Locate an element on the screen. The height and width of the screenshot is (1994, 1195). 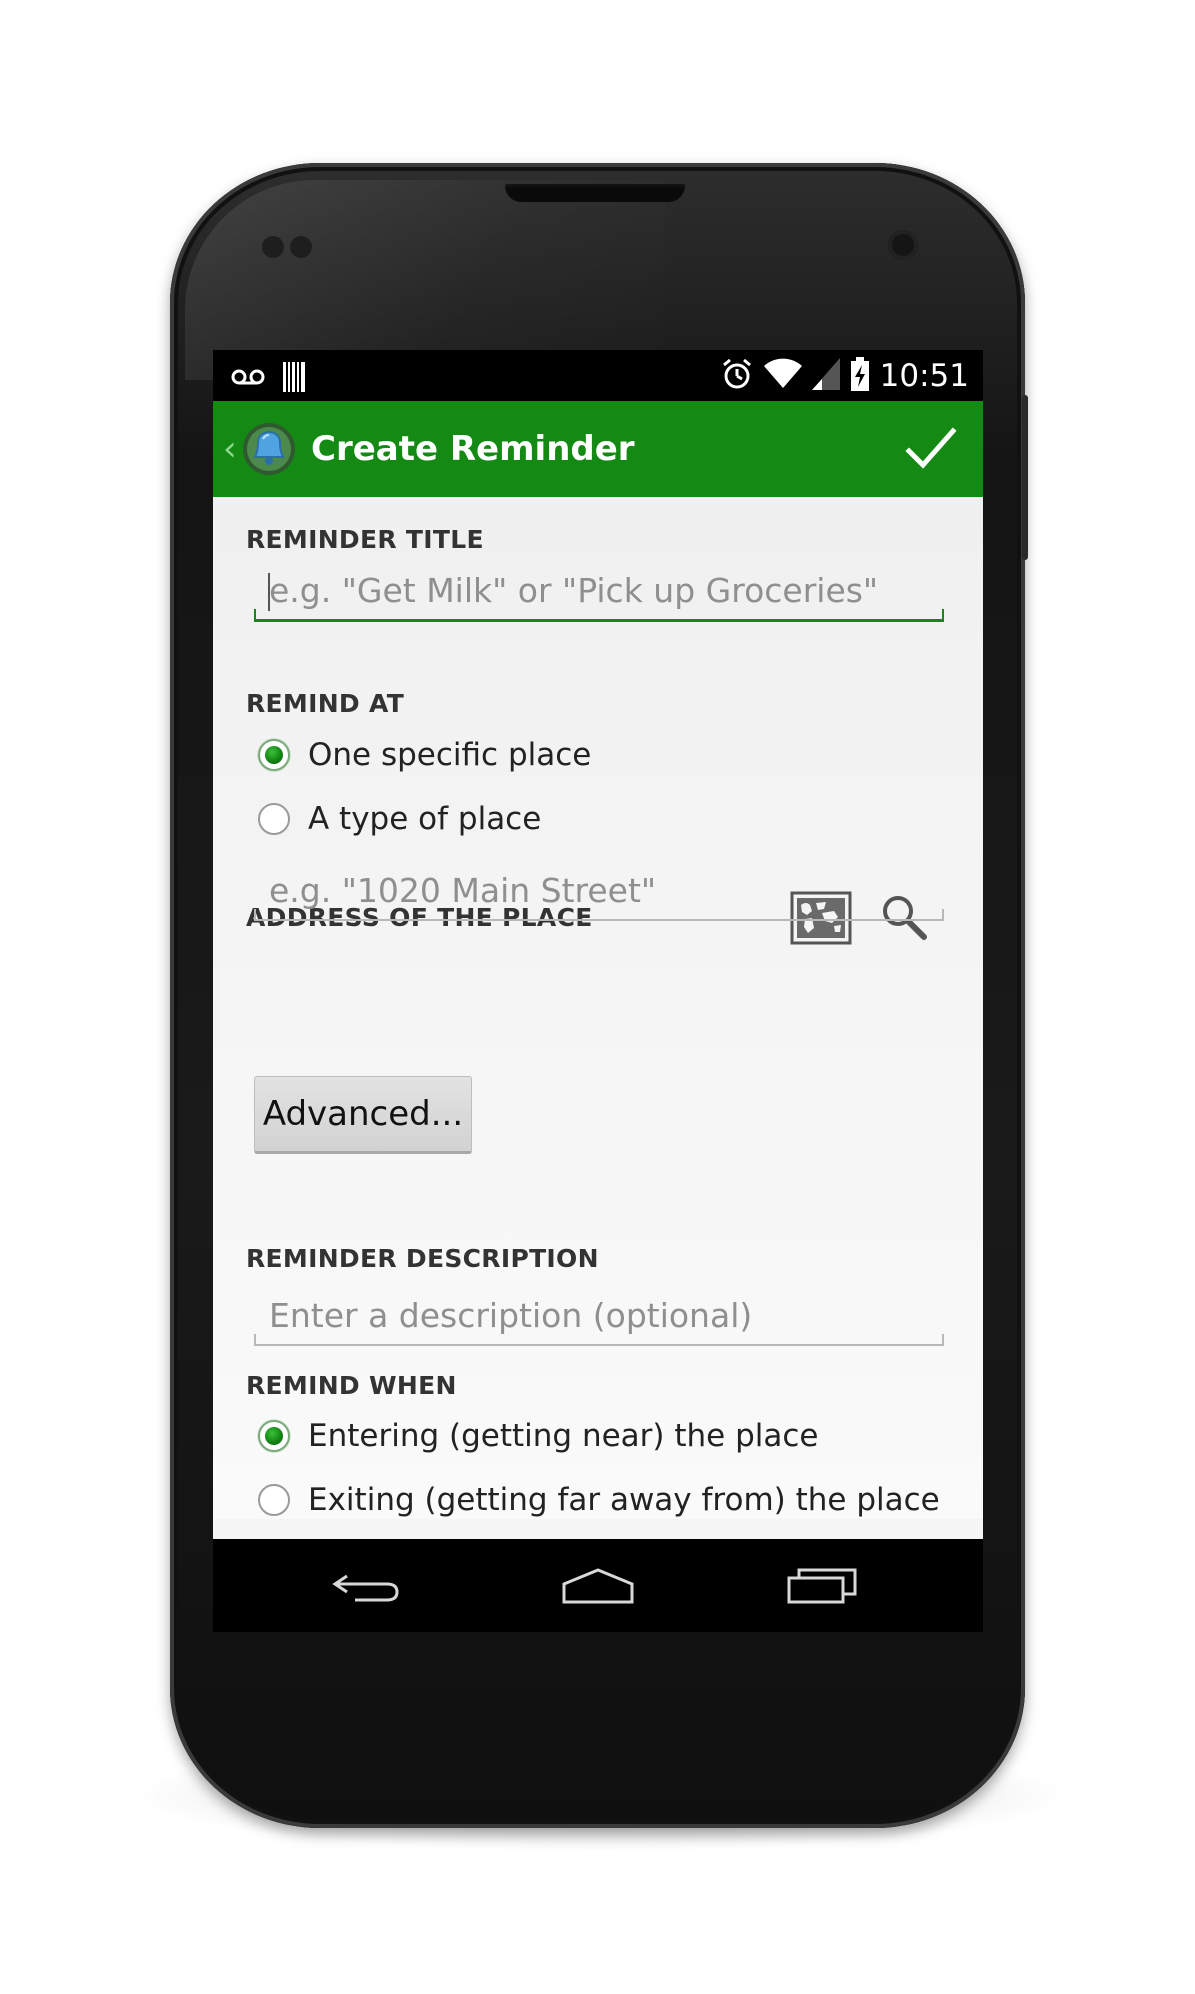
remind-when-option-entering: Entering (getting near) the place is located at coordinates (538, 1436).